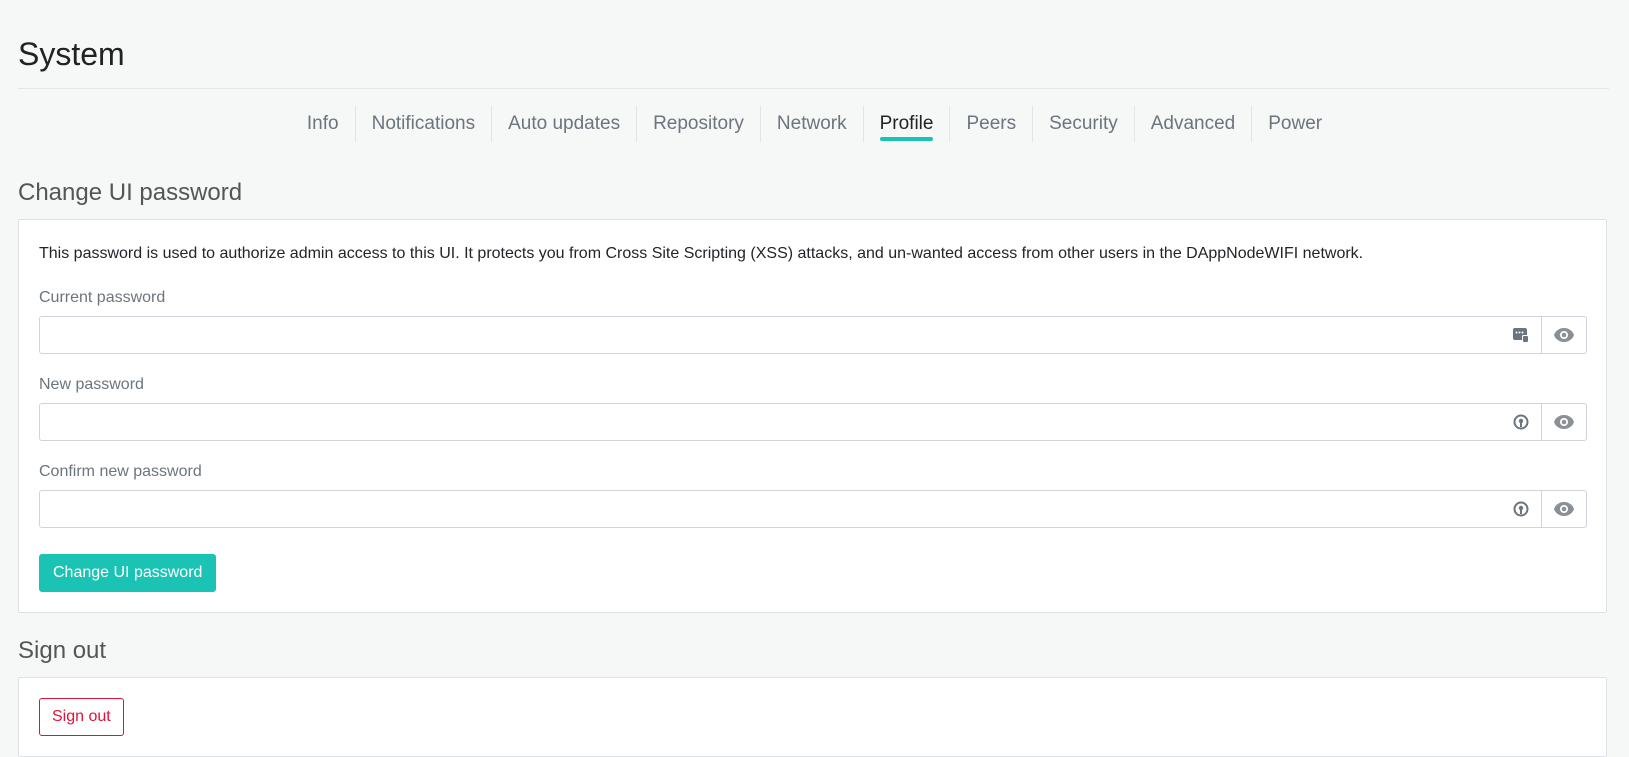  Describe the element at coordinates (424, 124) in the screenshot. I see `tab-notifications: Notifications` at that location.